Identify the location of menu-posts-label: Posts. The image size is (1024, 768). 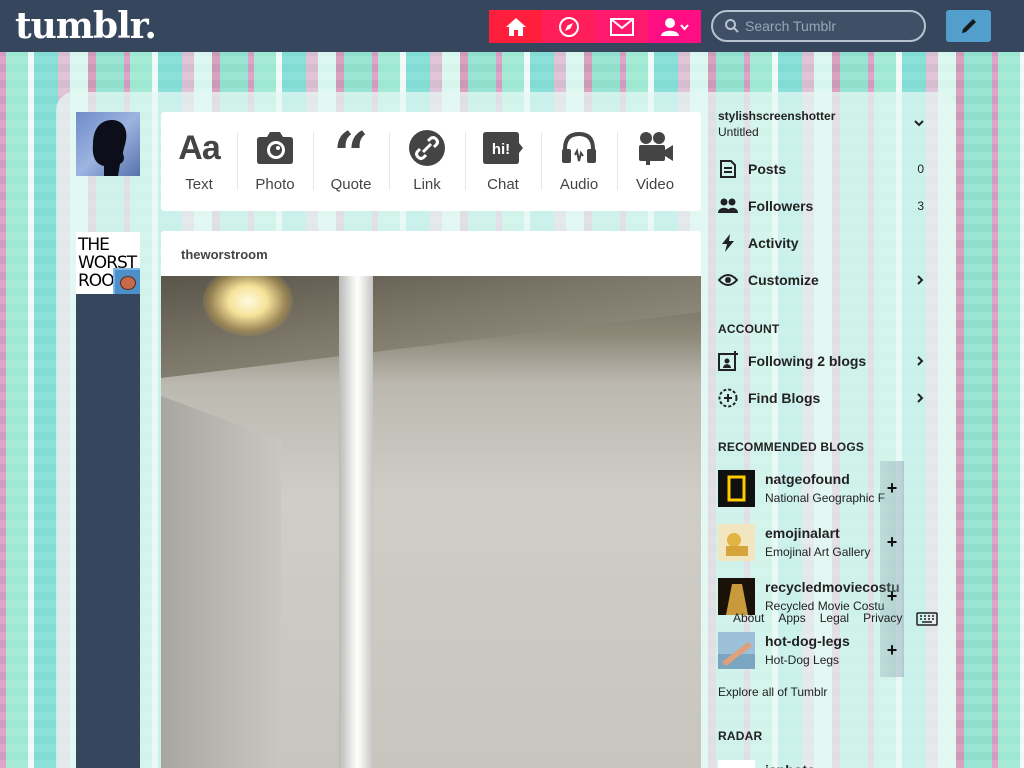
(767, 169).